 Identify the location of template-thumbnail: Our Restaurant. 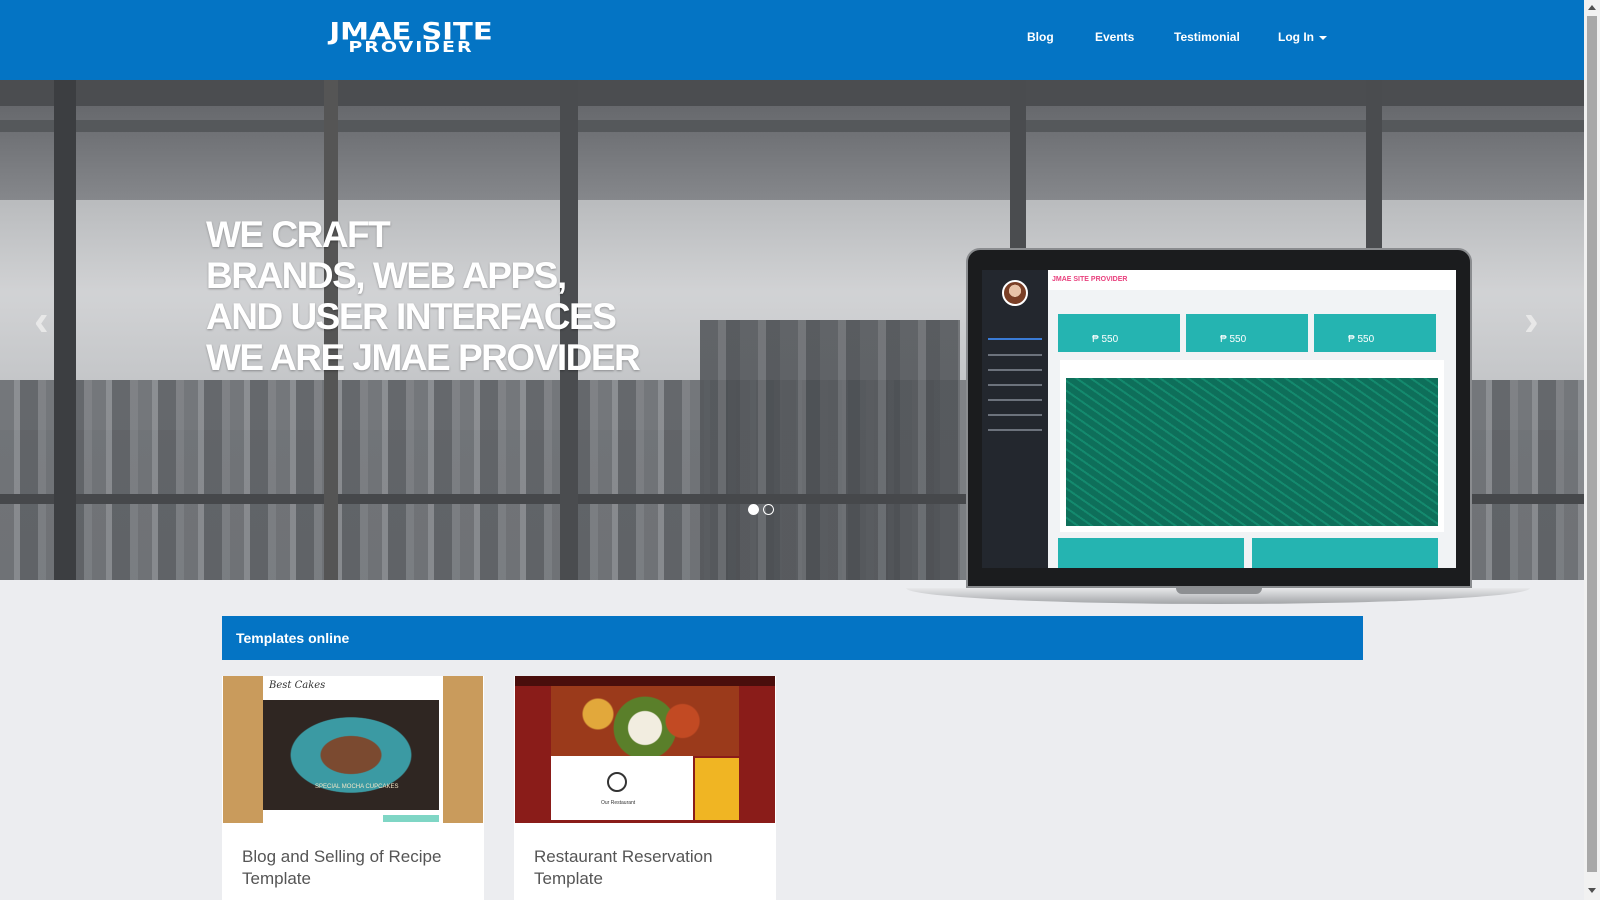
(645, 749).